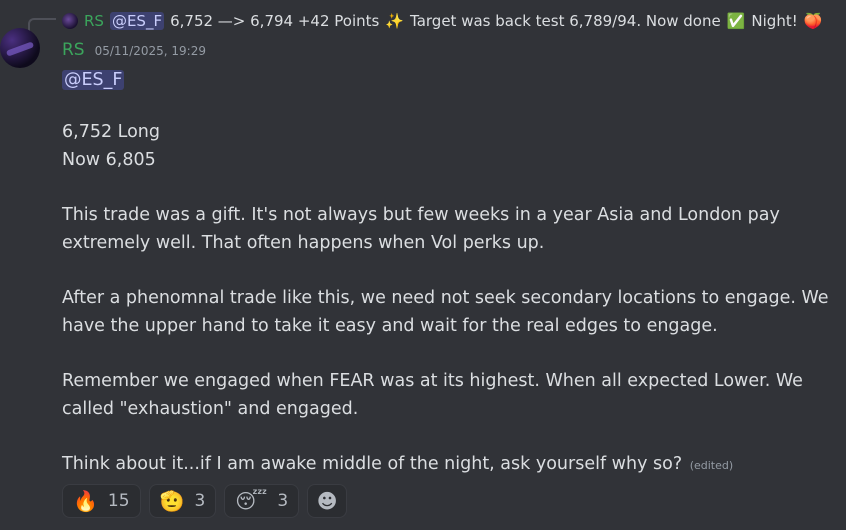  Describe the element at coordinates (101, 501) in the screenshot. I see `reaction-fire: 🔥 15` at that location.